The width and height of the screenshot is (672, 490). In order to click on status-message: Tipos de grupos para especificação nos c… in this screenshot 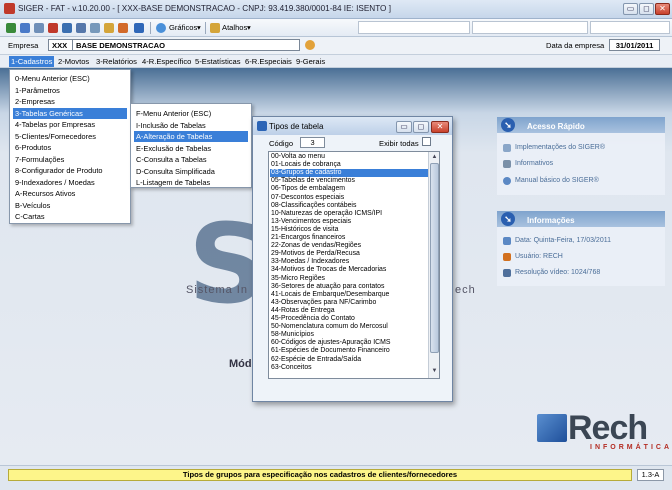, I will do `click(320, 475)`.